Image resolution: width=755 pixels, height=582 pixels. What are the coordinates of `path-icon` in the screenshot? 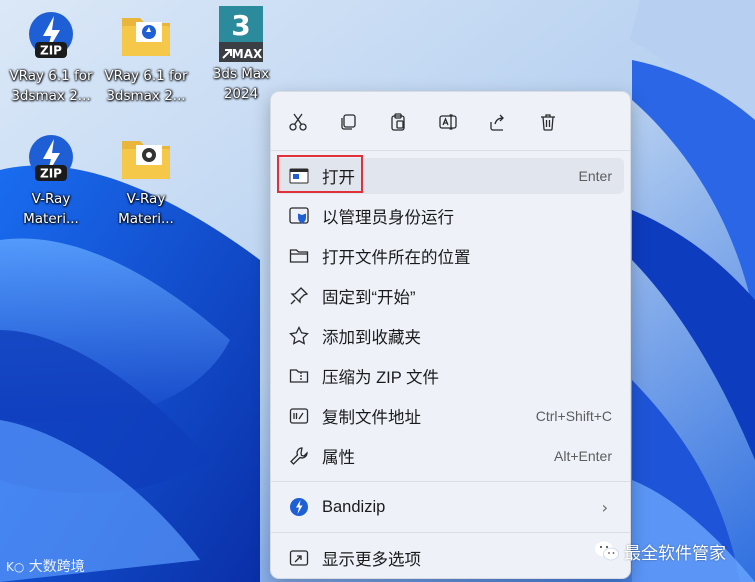 It's located at (299, 416).